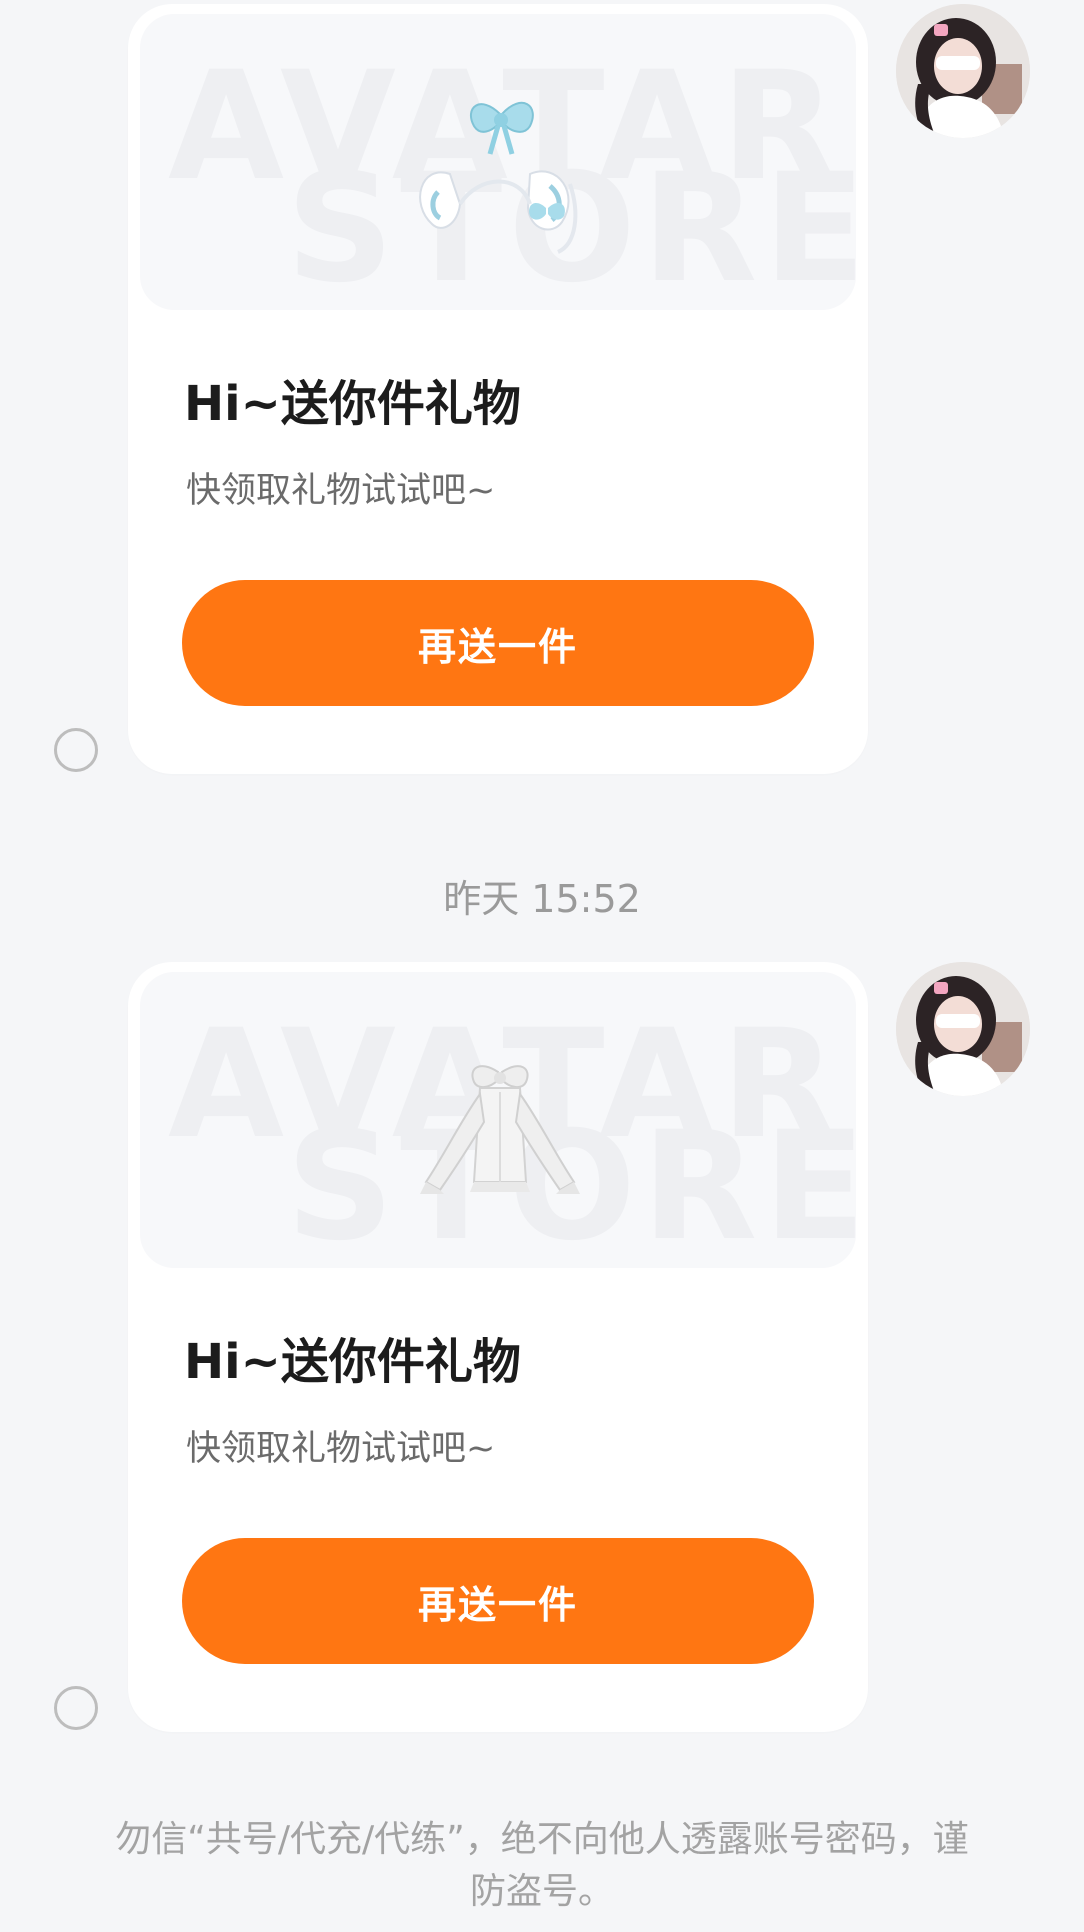  What do you see at coordinates (498, 177) in the screenshot?
I see `bunny-ears-bow-icon` at bounding box center [498, 177].